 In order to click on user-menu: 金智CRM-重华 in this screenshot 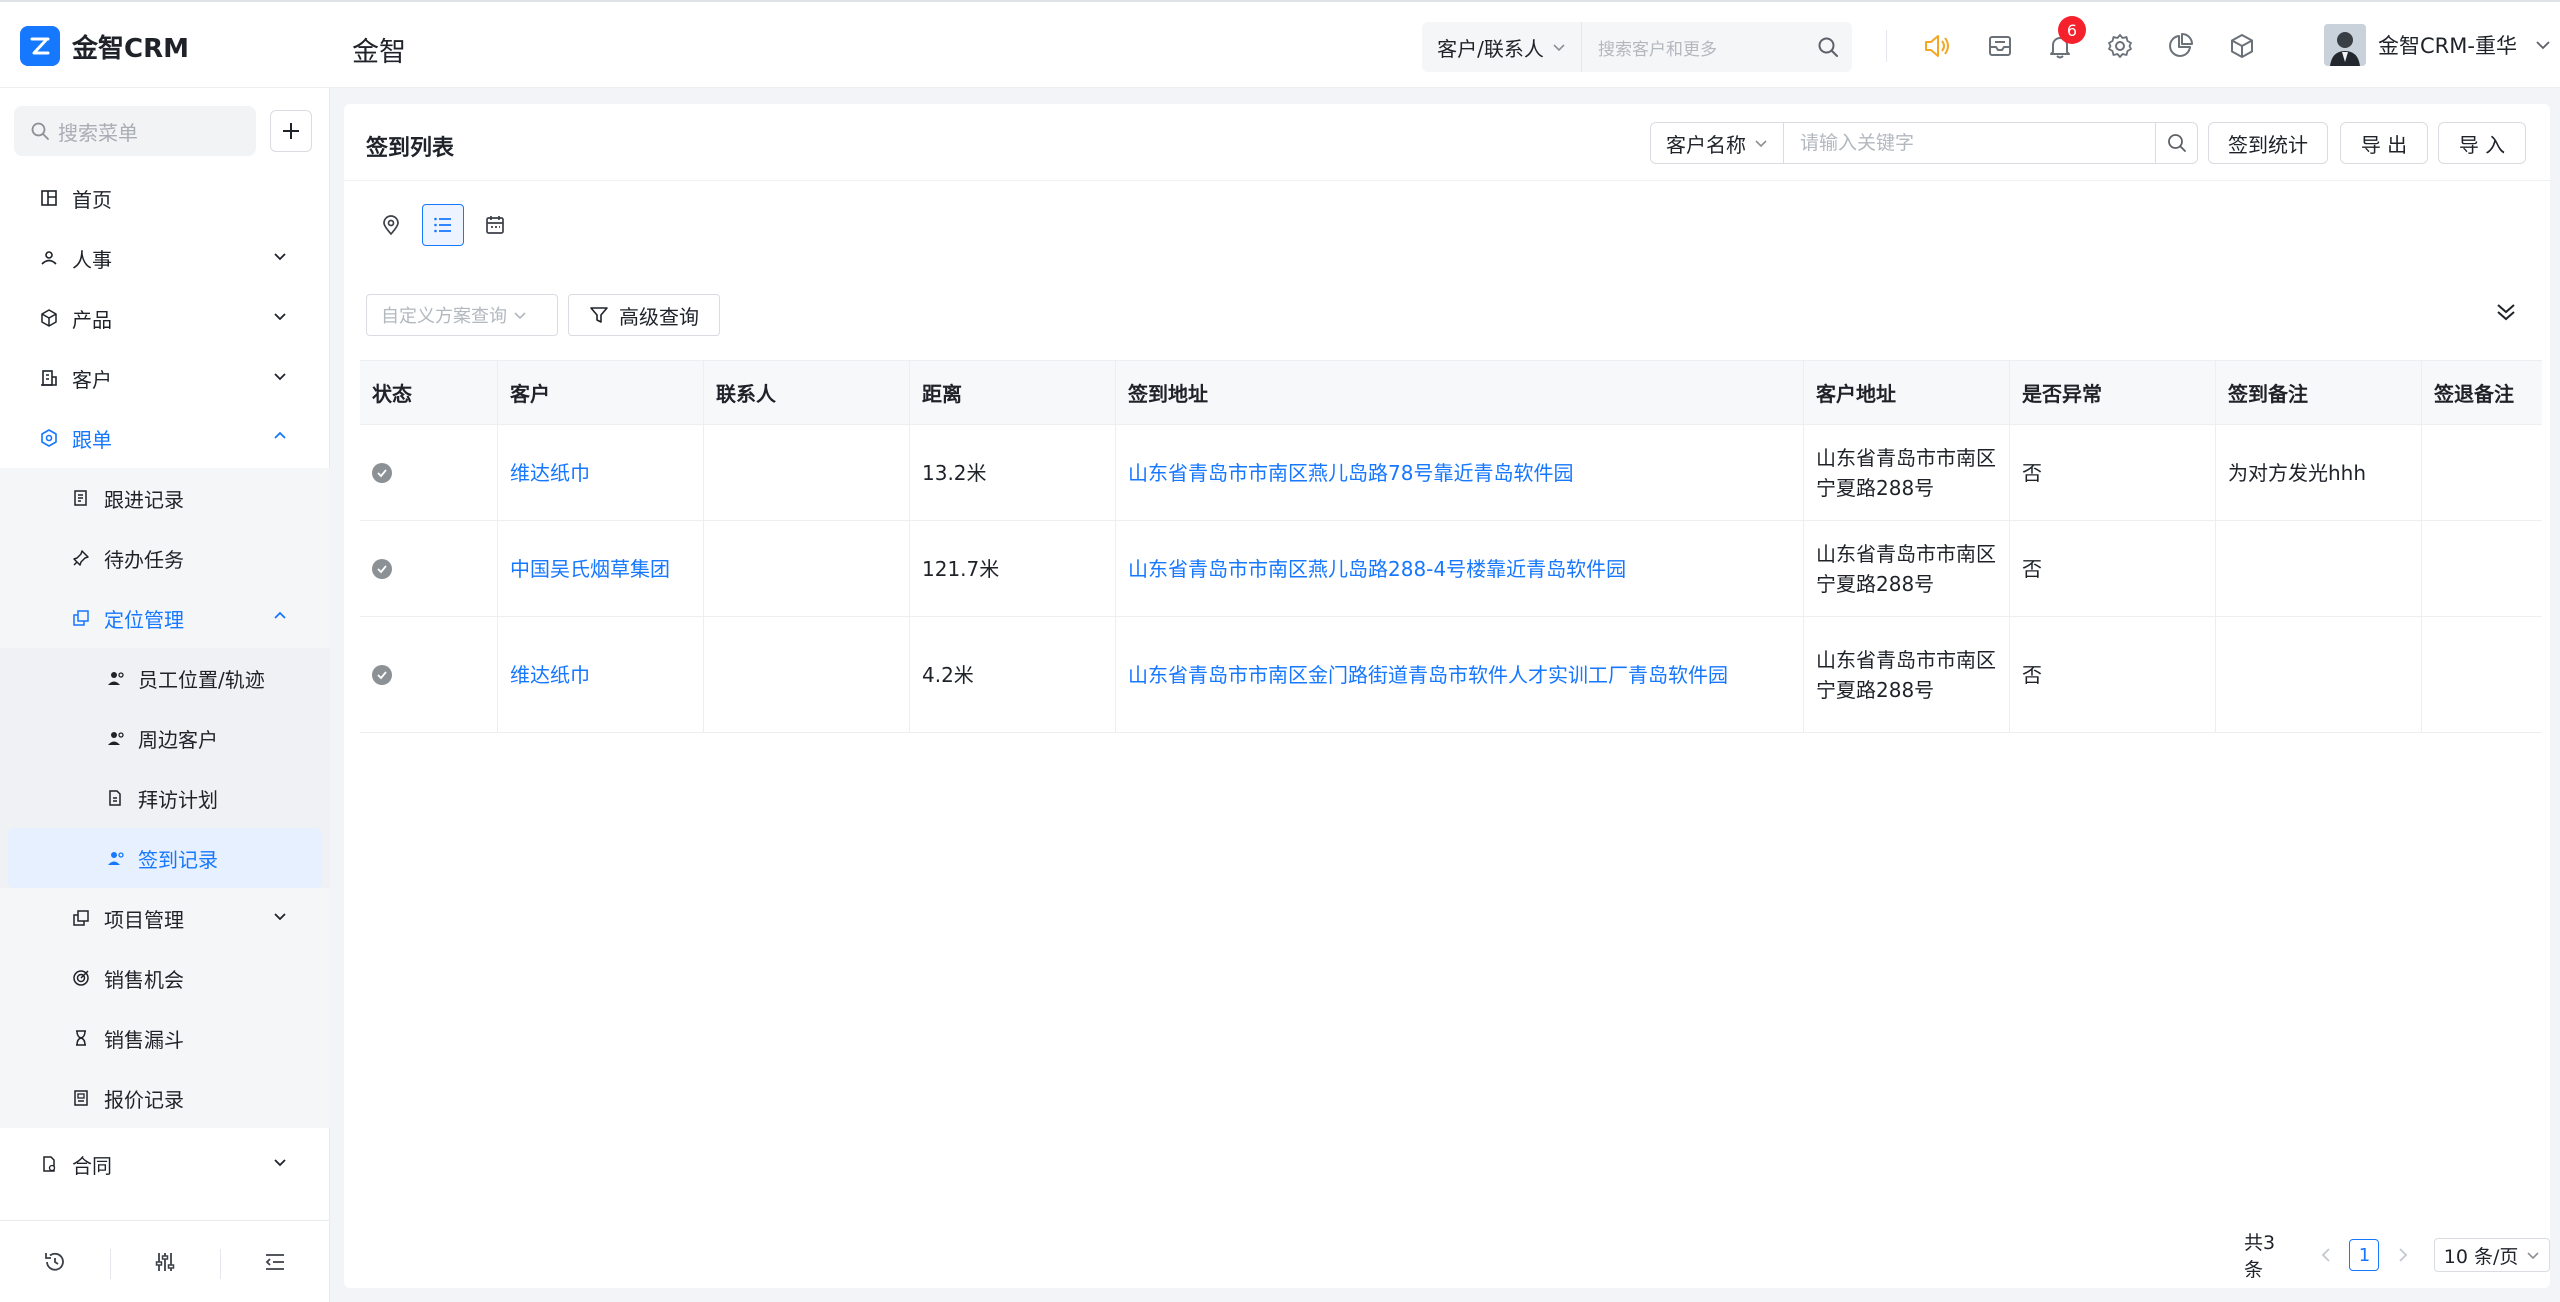, I will do `click(2437, 45)`.